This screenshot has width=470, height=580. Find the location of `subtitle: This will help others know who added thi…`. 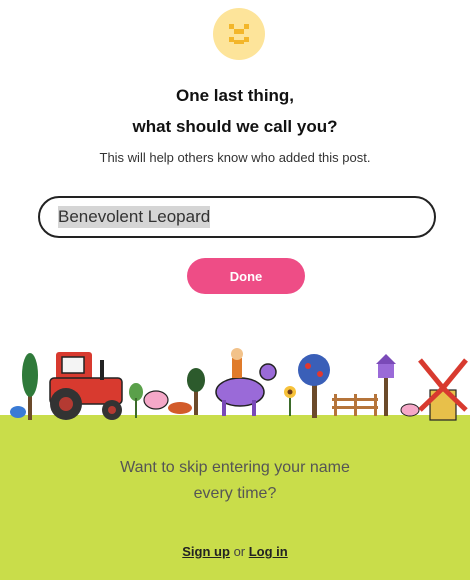

subtitle: This will help others know who added thi… is located at coordinates (235, 157).